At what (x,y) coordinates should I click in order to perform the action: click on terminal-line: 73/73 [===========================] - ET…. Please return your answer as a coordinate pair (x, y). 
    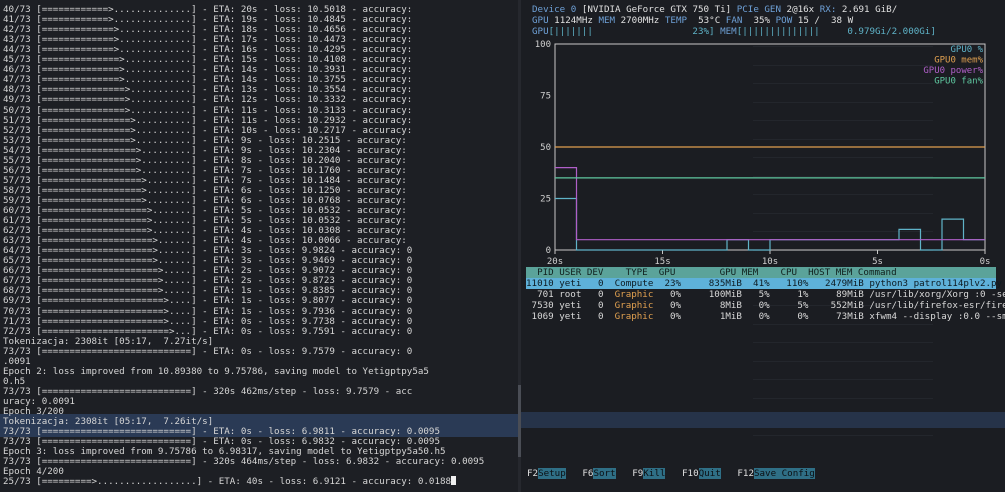
    Looking at the image, I should click on (208, 351).